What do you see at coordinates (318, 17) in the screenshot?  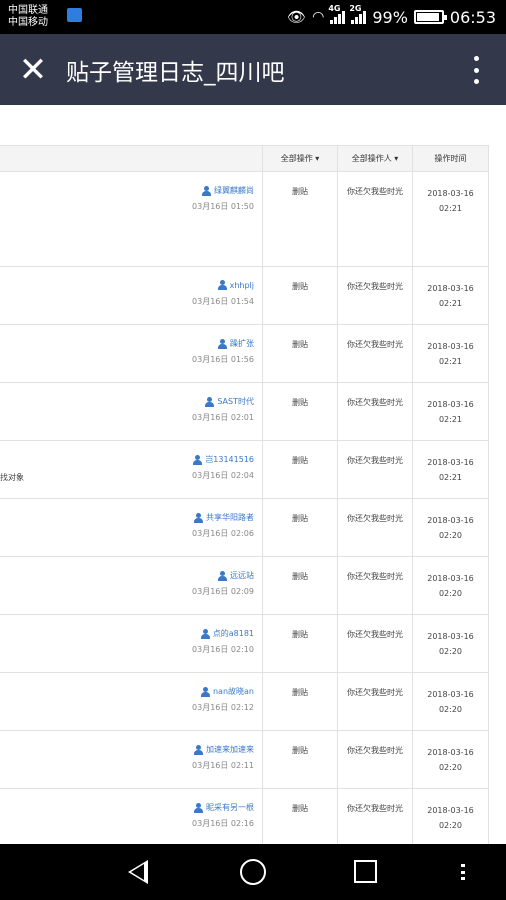 I see `wifi-icon: ◠` at bounding box center [318, 17].